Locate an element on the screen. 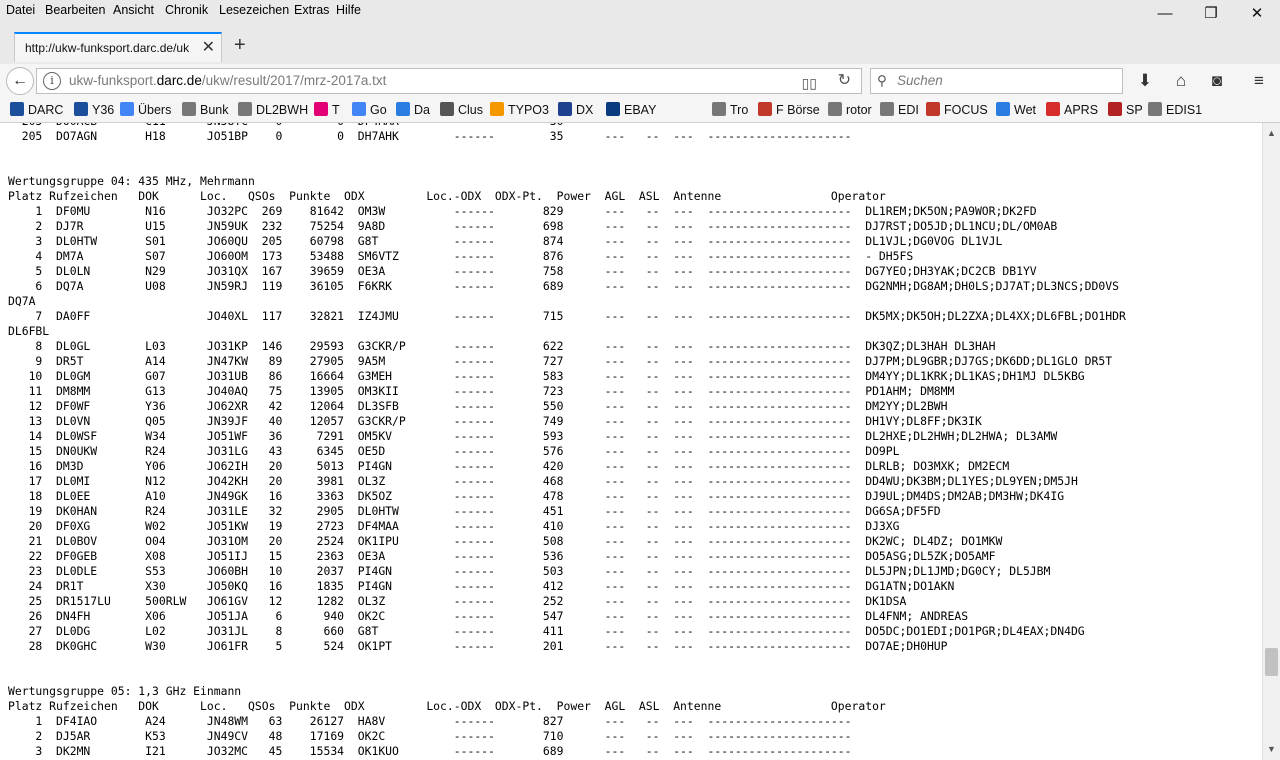 This screenshot has width=1280, height=760. bookmark-label: Bunk is located at coordinates (214, 110).